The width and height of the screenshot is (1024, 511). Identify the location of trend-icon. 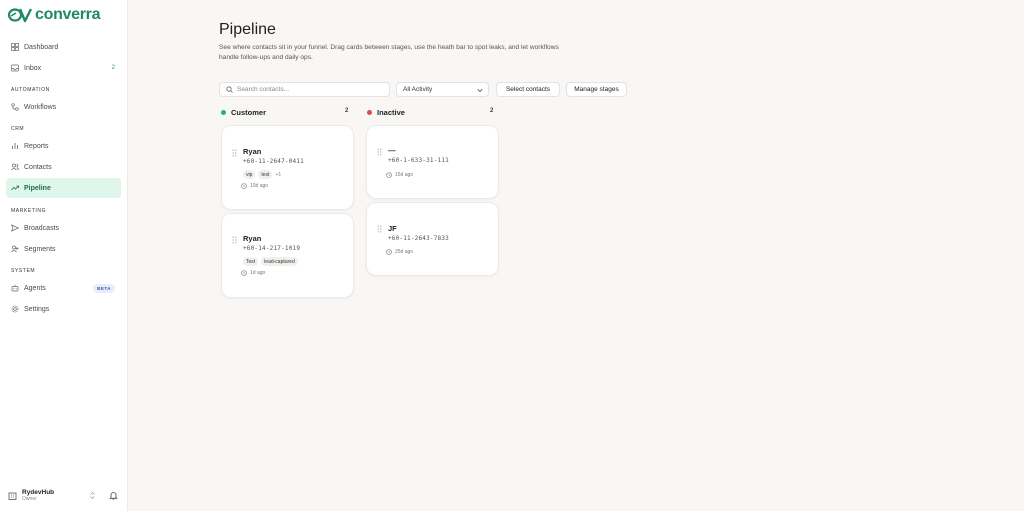
(15, 188).